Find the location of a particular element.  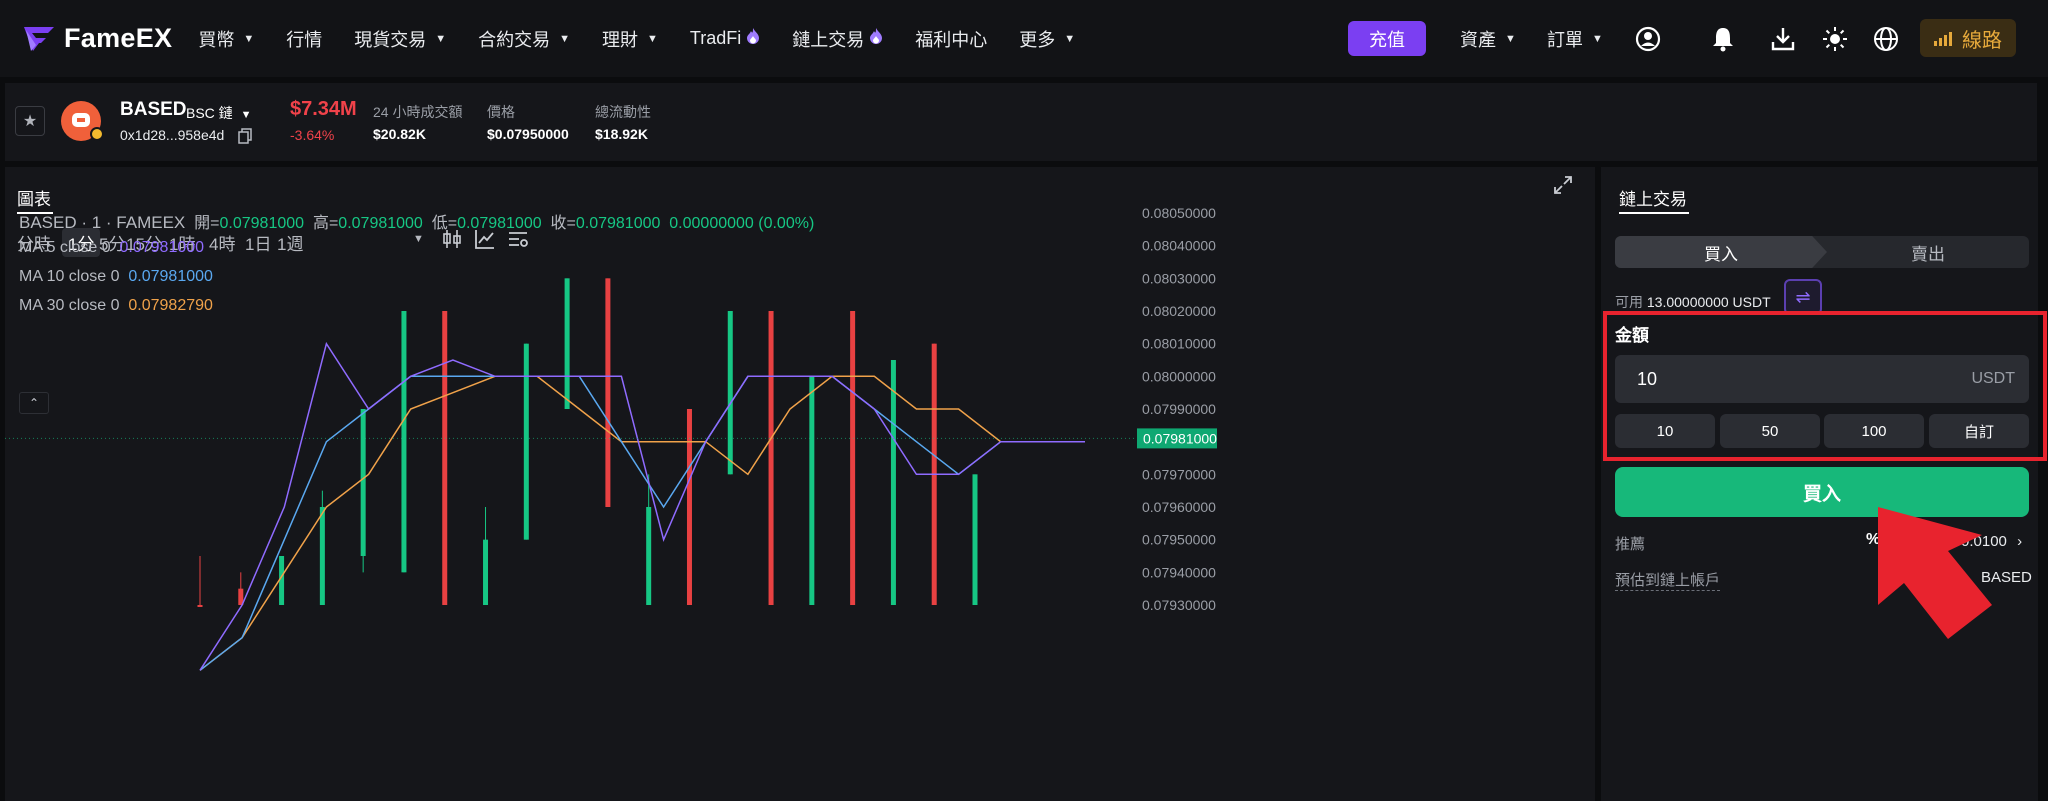

orders-label: 訂單 is located at coordinates (1565, 40).